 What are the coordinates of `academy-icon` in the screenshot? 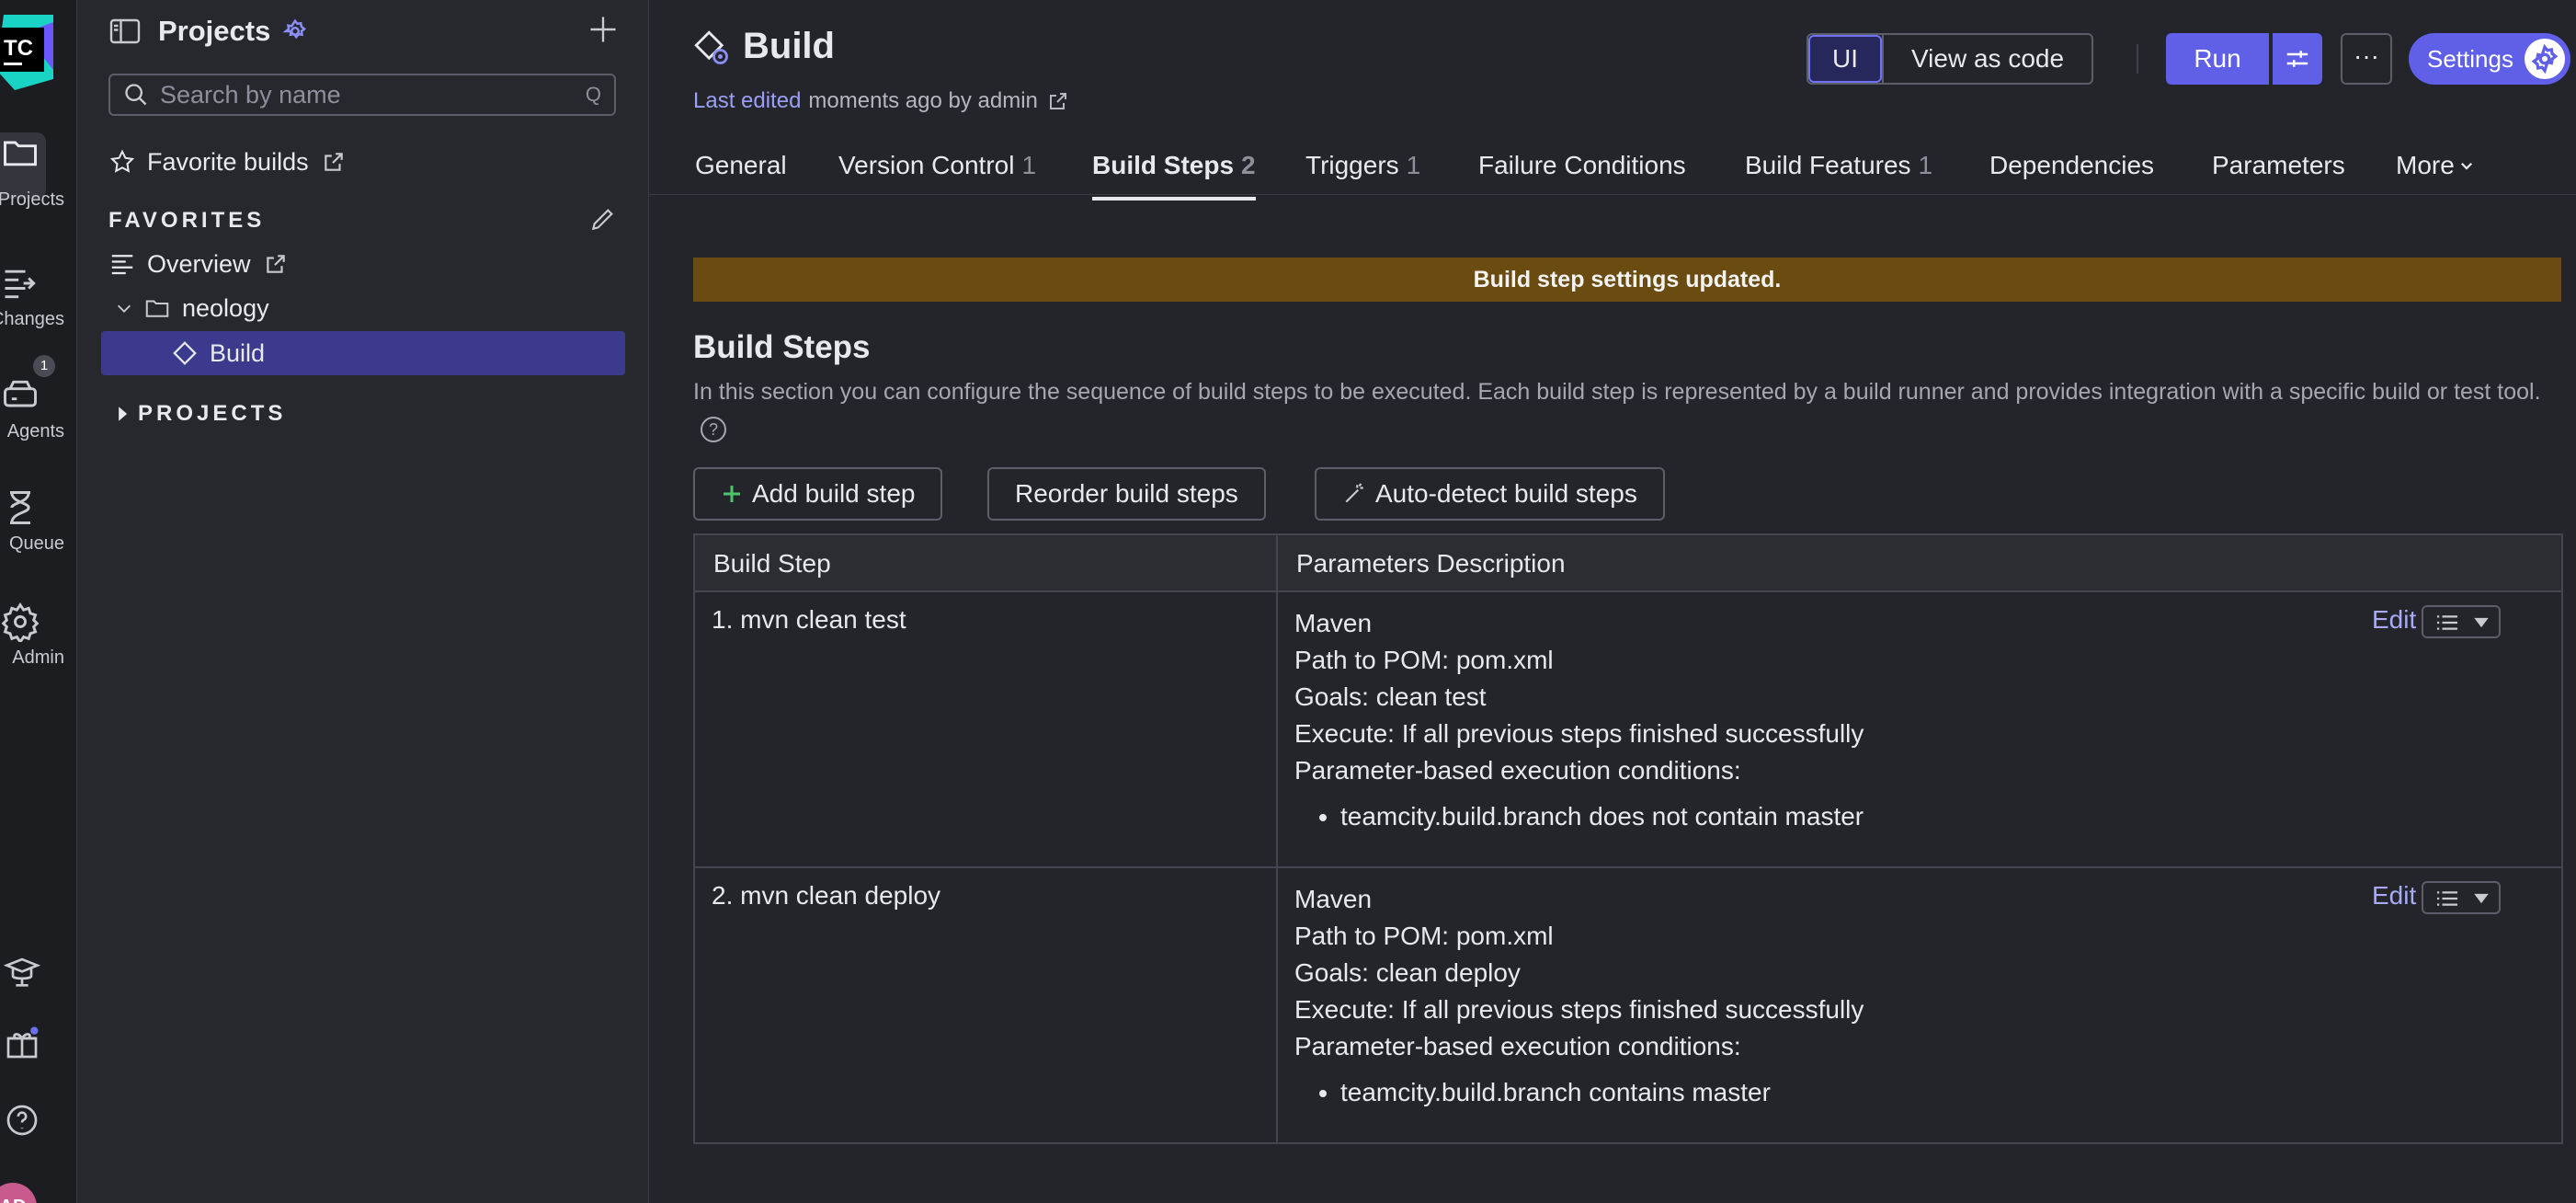 It's located at (22, 973).